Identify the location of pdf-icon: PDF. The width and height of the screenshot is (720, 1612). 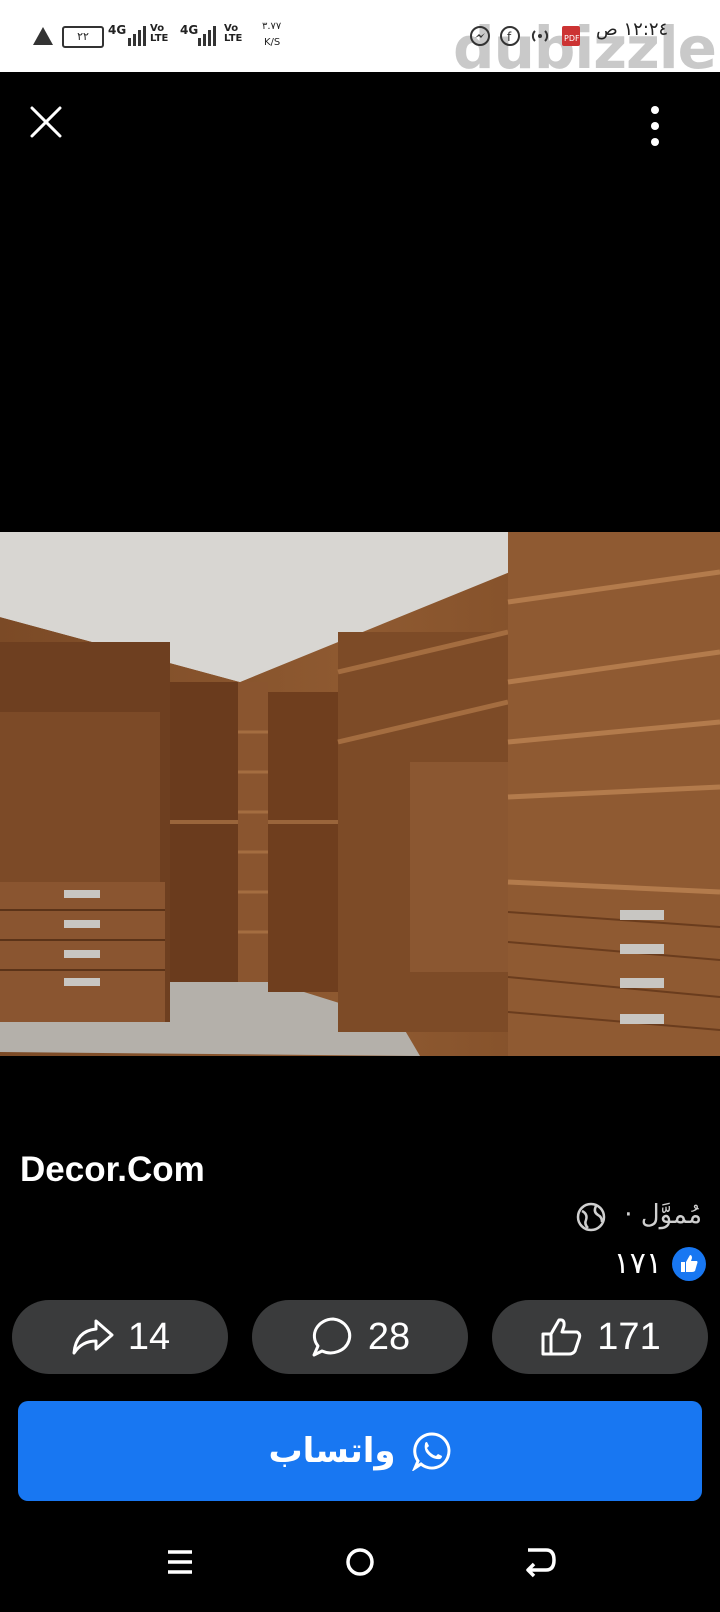
(571, 36).